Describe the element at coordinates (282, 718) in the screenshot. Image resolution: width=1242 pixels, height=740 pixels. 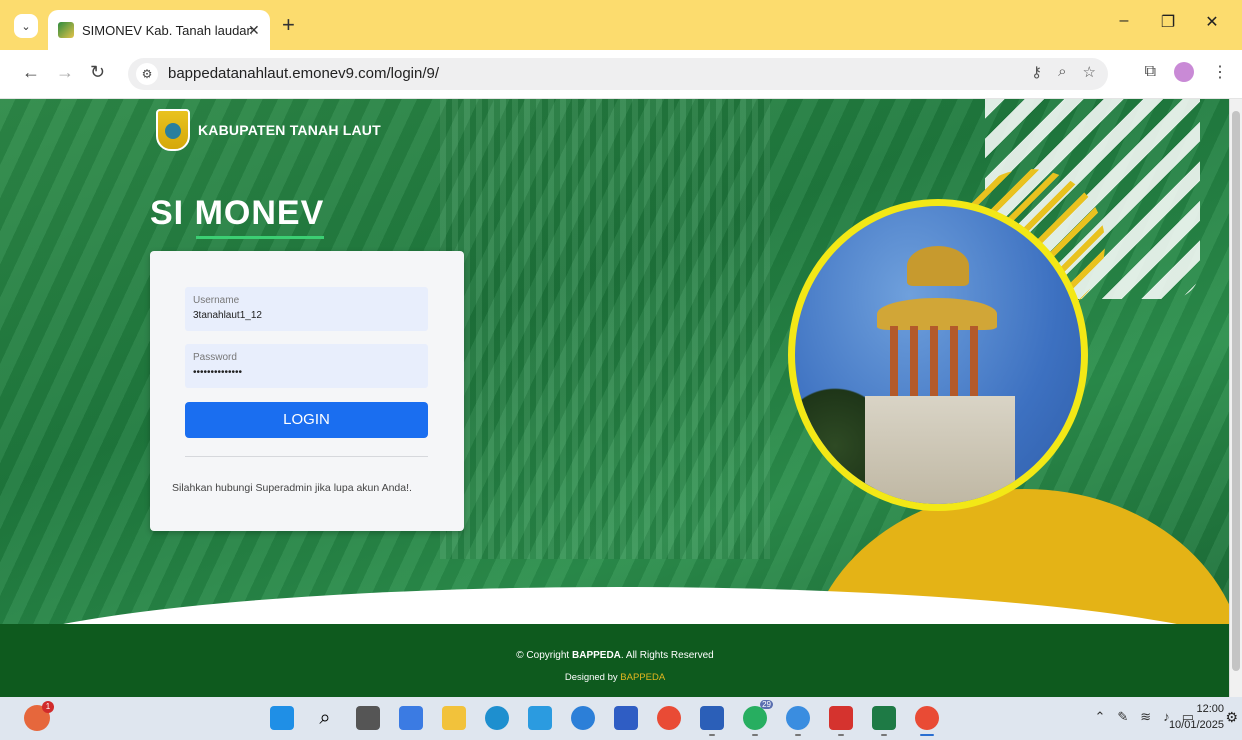
I see `start-icon` at that location.